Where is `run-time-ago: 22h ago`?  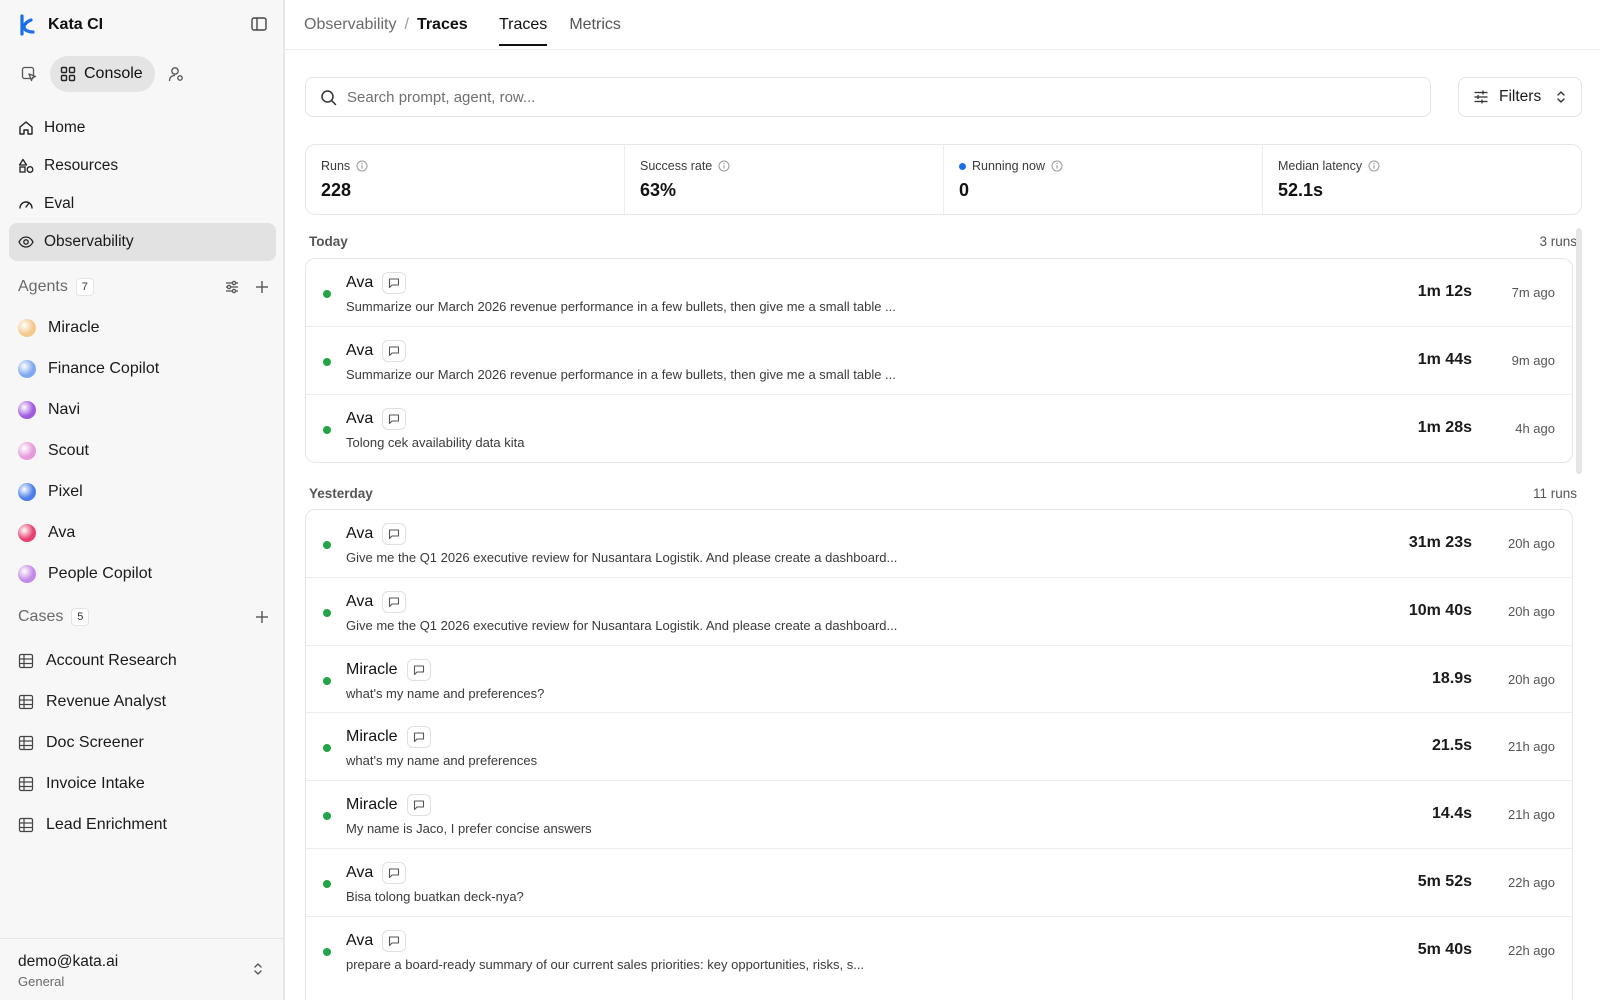 run-time-ago: 22h ago is located at coordinates (1531, 950).